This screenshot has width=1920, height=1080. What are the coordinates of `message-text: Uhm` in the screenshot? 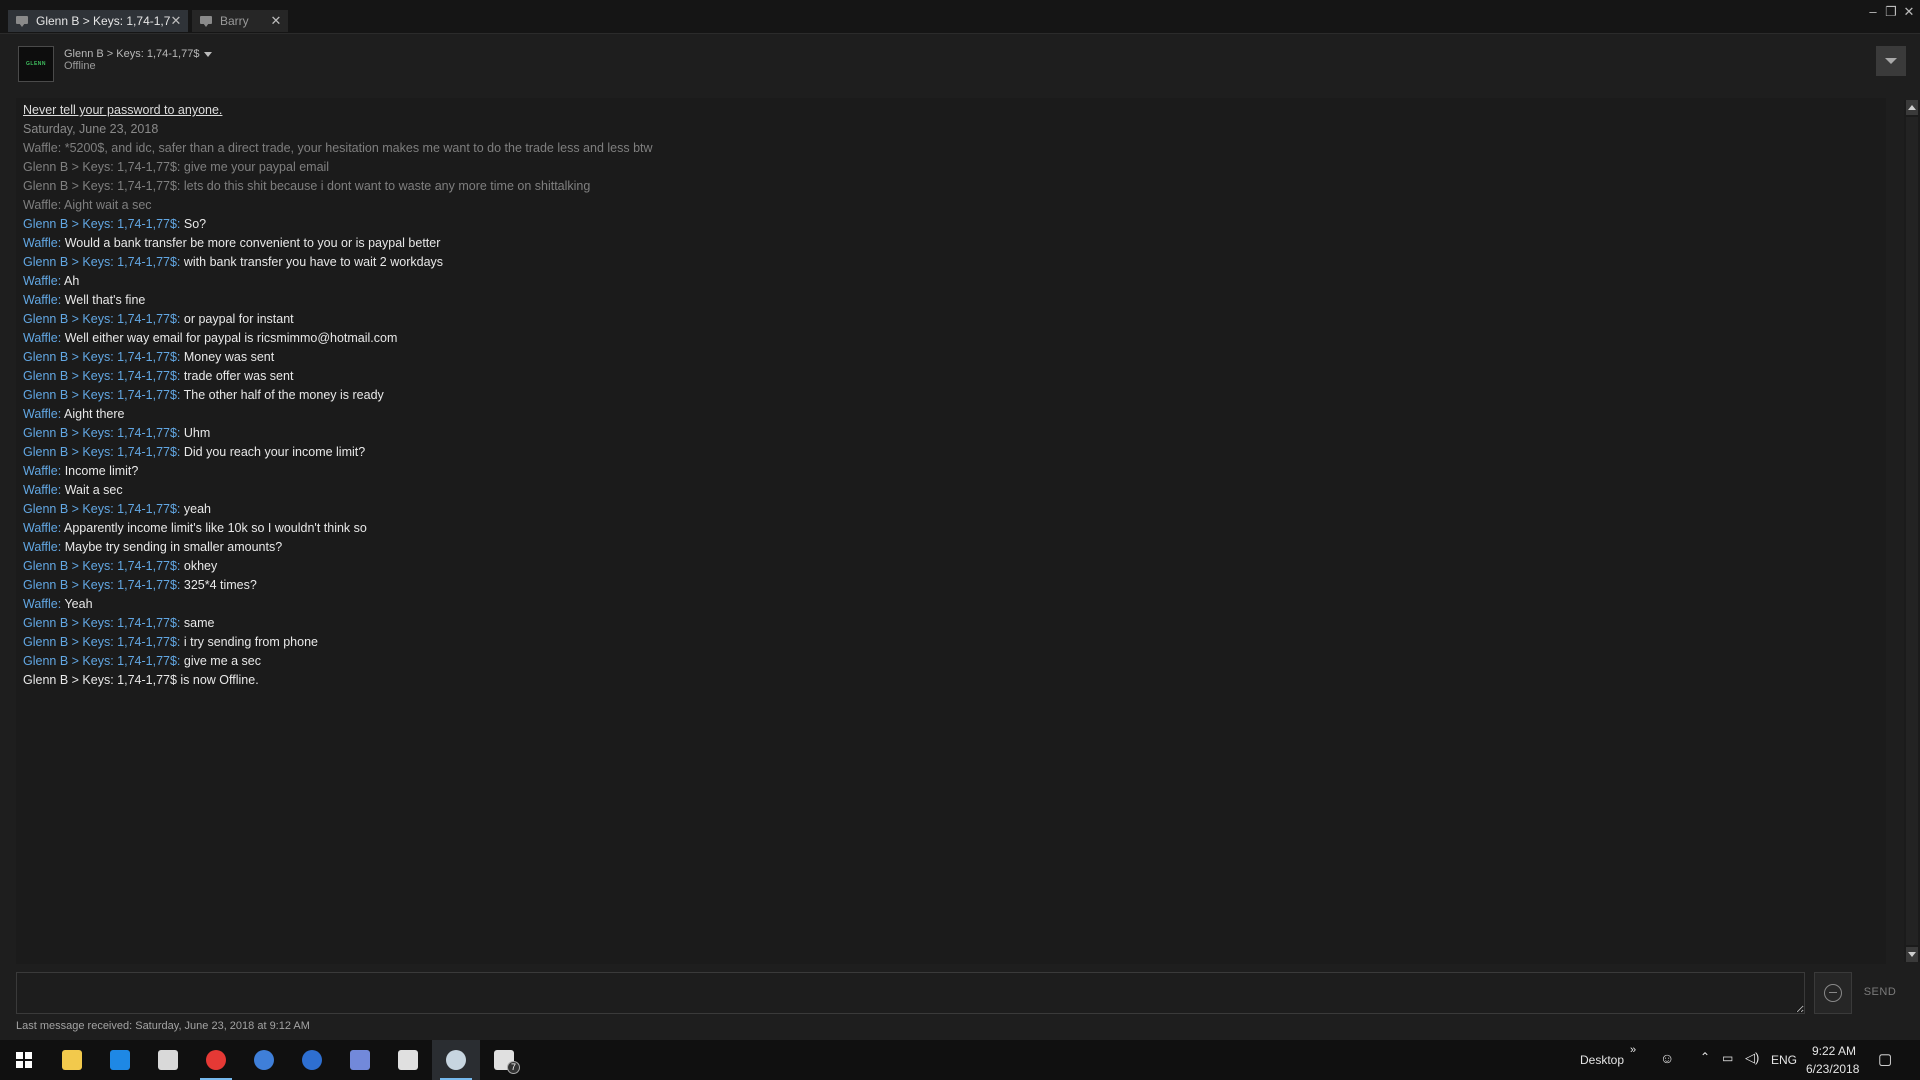 It's located at (197, 433).